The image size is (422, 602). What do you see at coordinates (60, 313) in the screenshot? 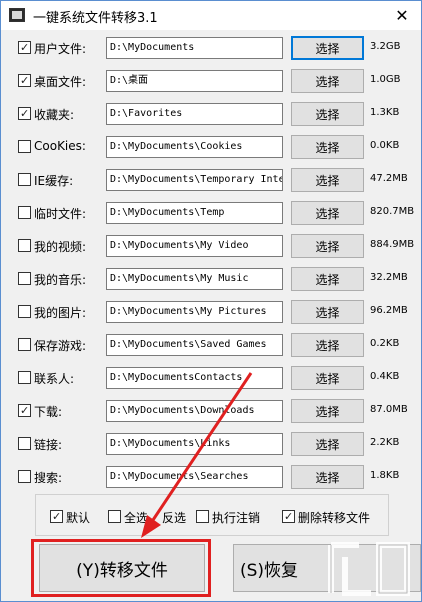
I see `row-label: 我的图片:` at bounding box center [60, 313].